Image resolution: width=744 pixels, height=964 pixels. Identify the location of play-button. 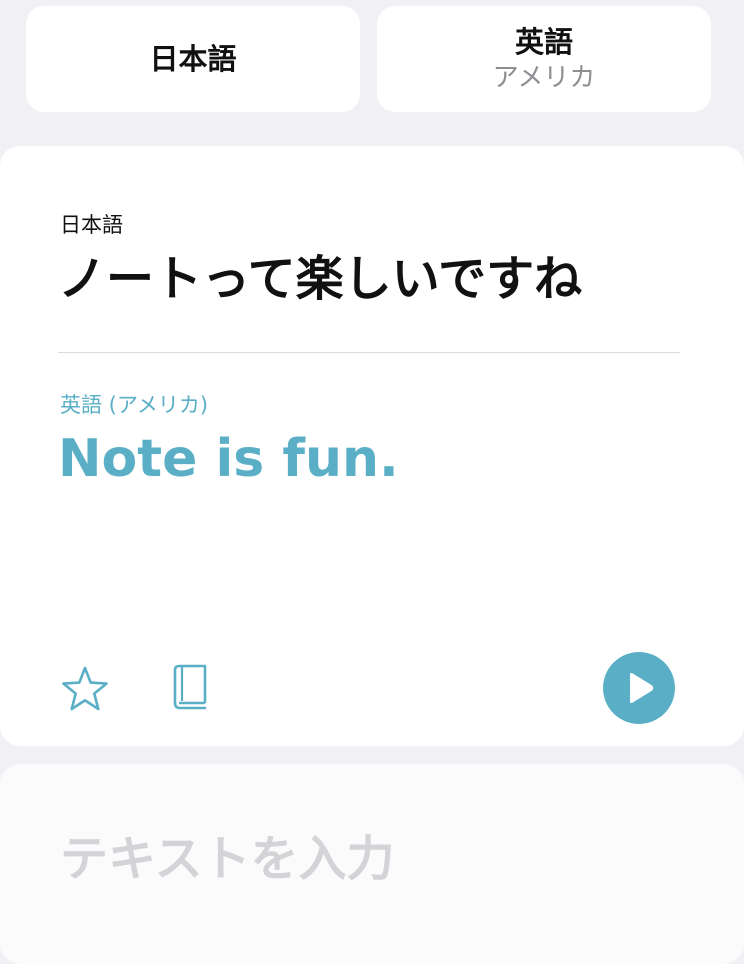
(639, 688).